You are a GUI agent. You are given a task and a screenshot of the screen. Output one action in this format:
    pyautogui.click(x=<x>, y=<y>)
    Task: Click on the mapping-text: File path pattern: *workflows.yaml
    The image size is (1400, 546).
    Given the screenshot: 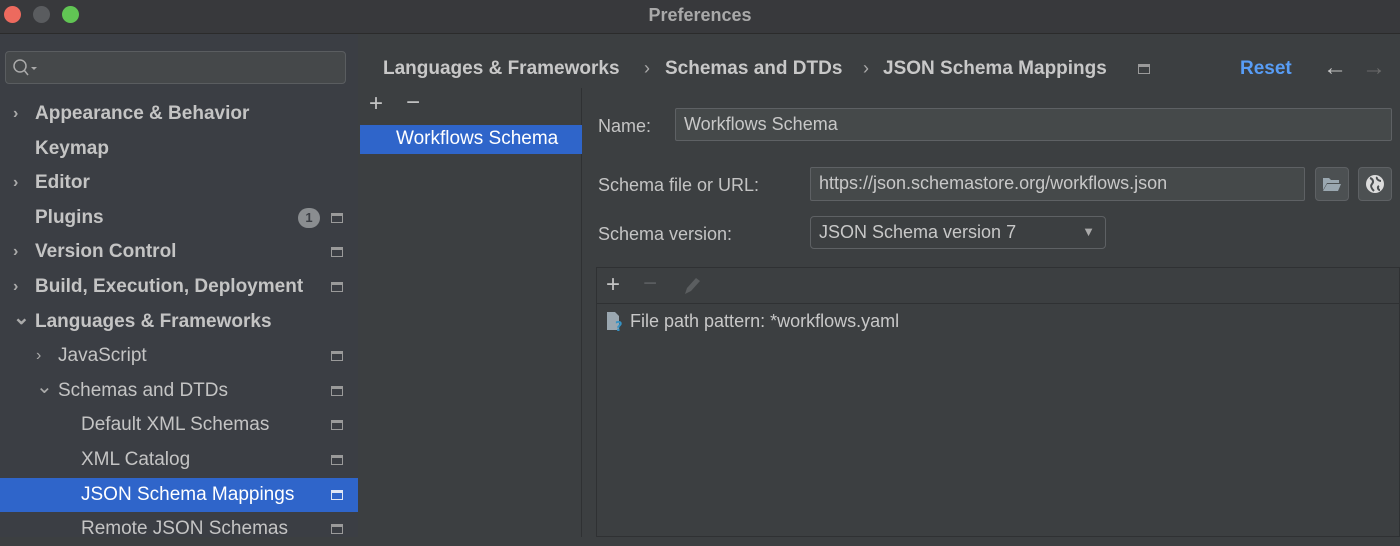 What is the action you would take?
    pyautogui.click(x=765, y=320)
    